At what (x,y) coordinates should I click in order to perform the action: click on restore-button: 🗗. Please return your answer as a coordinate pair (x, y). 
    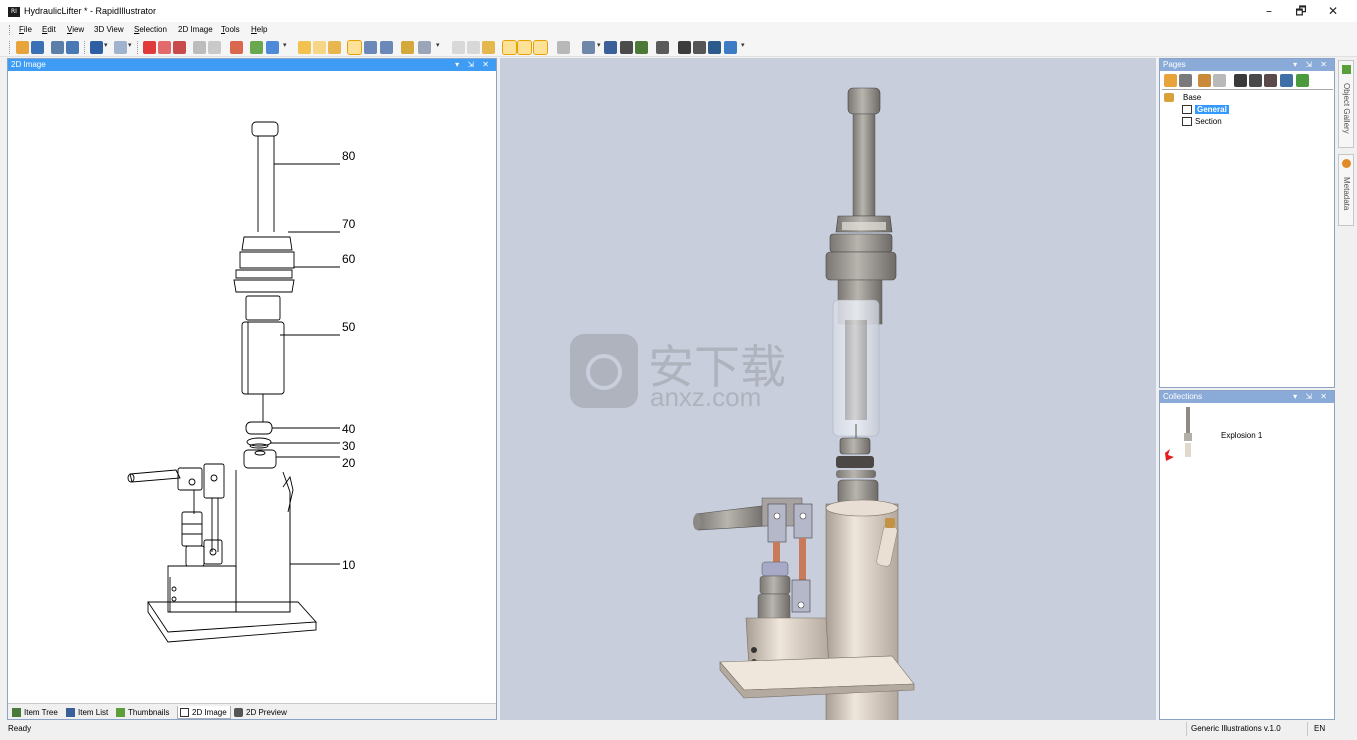
    Looking at the image, I should click on (1301, 11).